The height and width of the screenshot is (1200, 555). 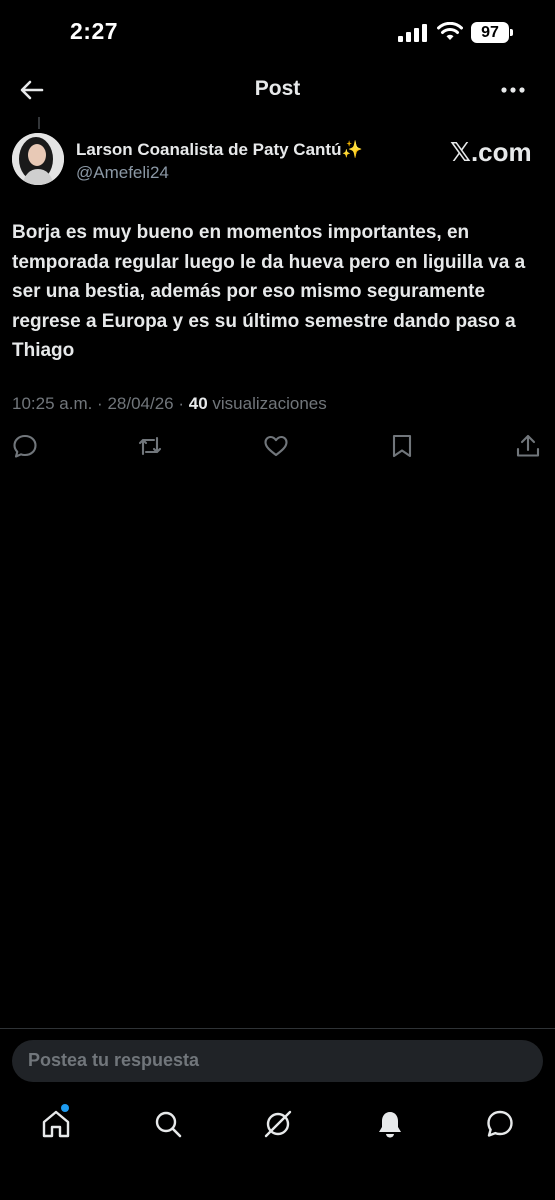 I want to click on avatar, so click(x=38, y=159).